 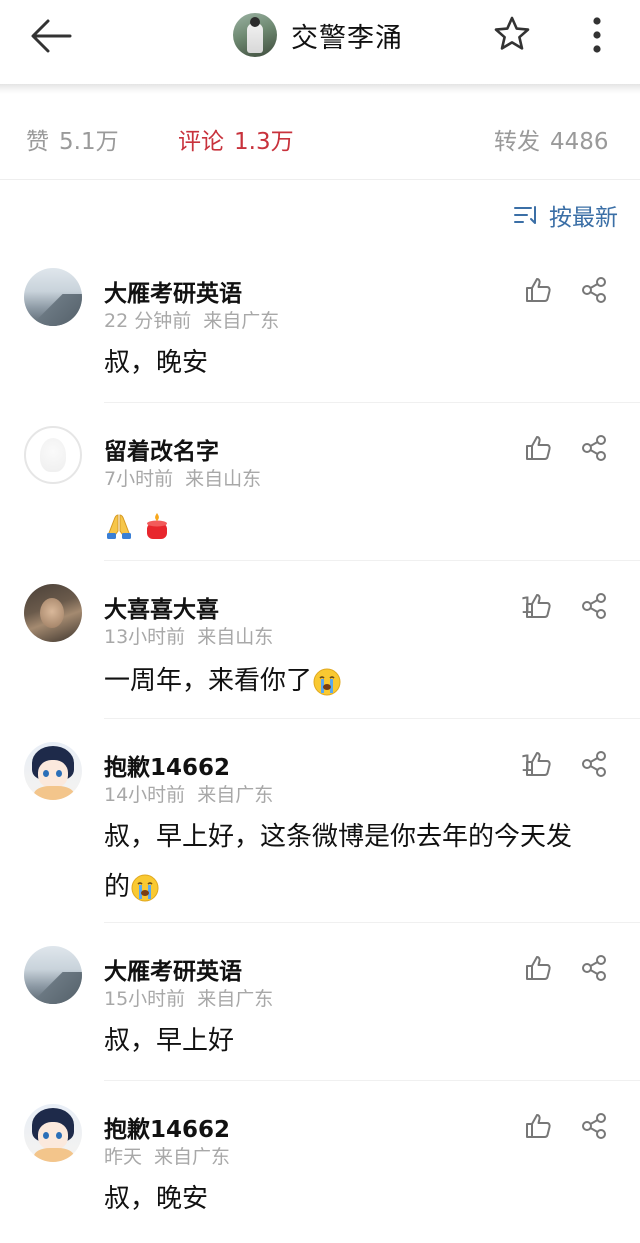 I want to click on back-button, so click(x=51, y=36).